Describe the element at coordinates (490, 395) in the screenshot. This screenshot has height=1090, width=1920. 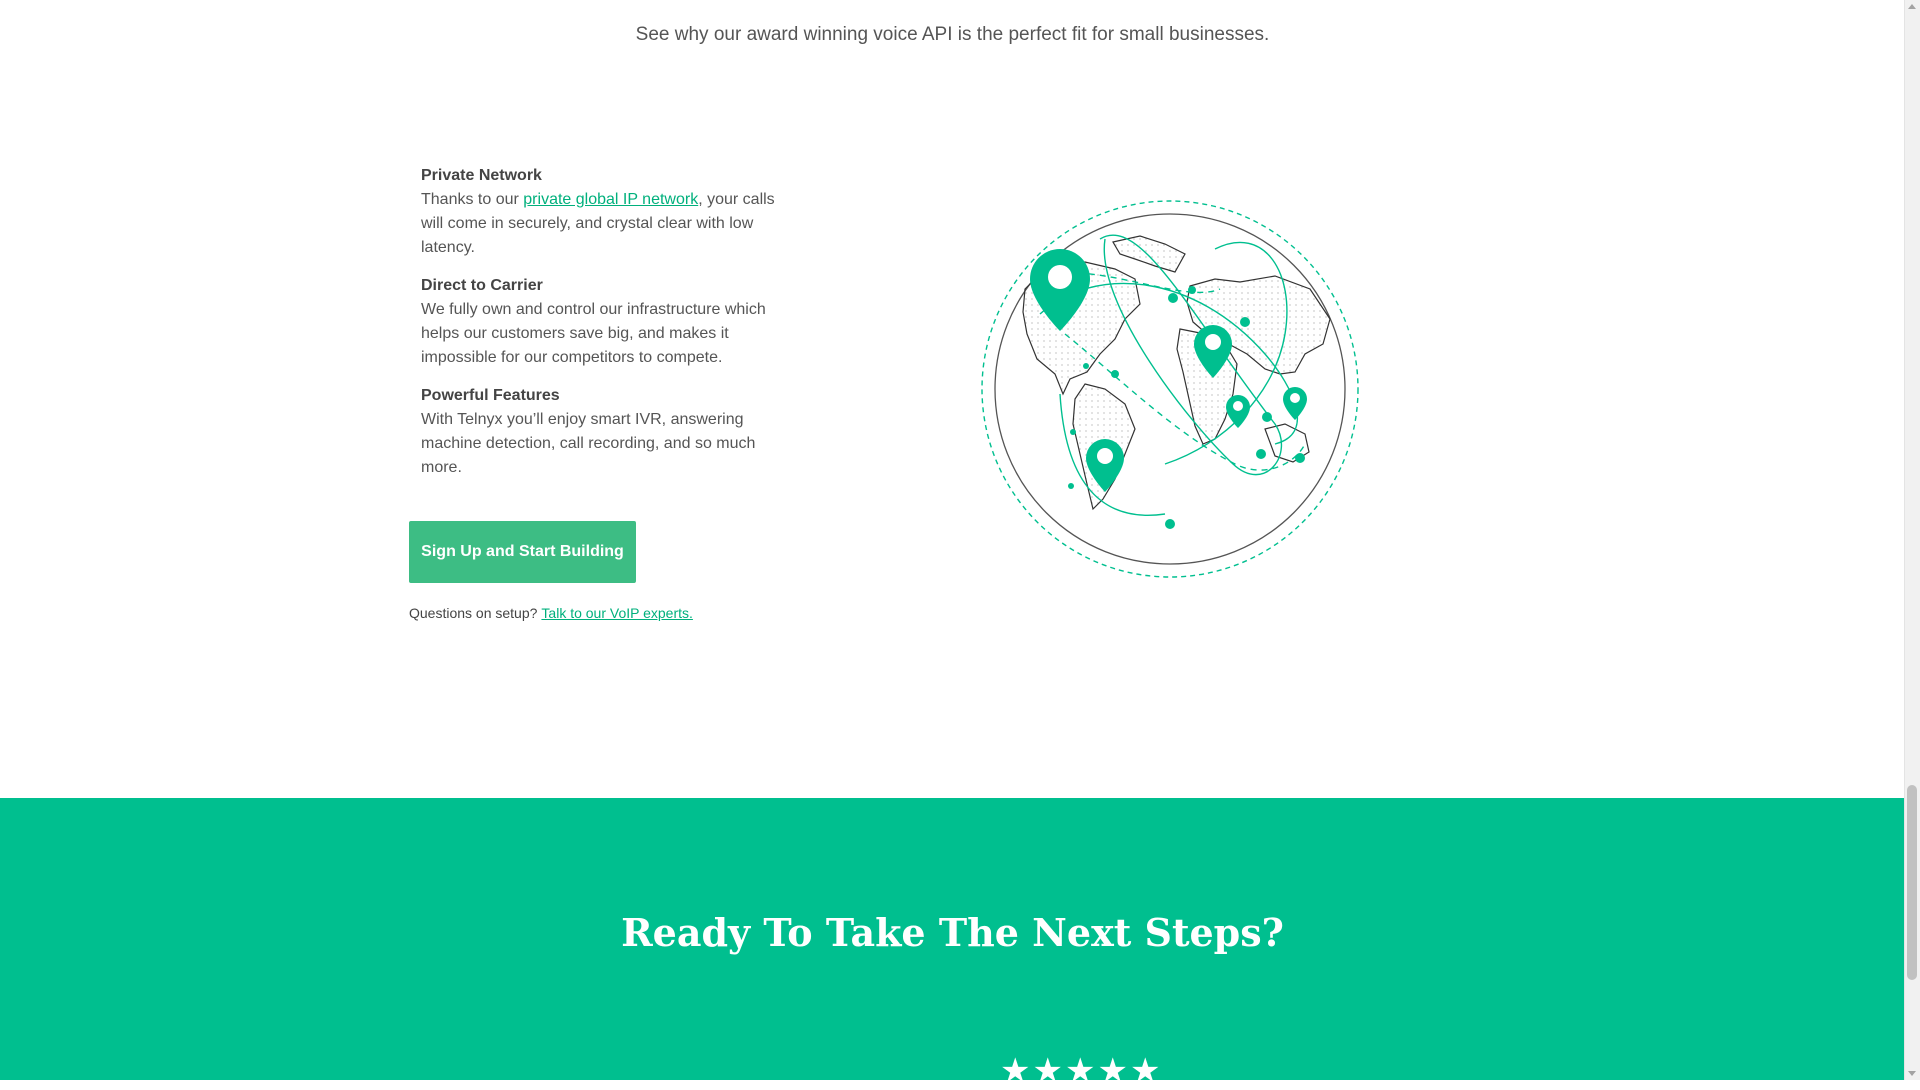
I see `feature-title: Powerful Features` at that location.